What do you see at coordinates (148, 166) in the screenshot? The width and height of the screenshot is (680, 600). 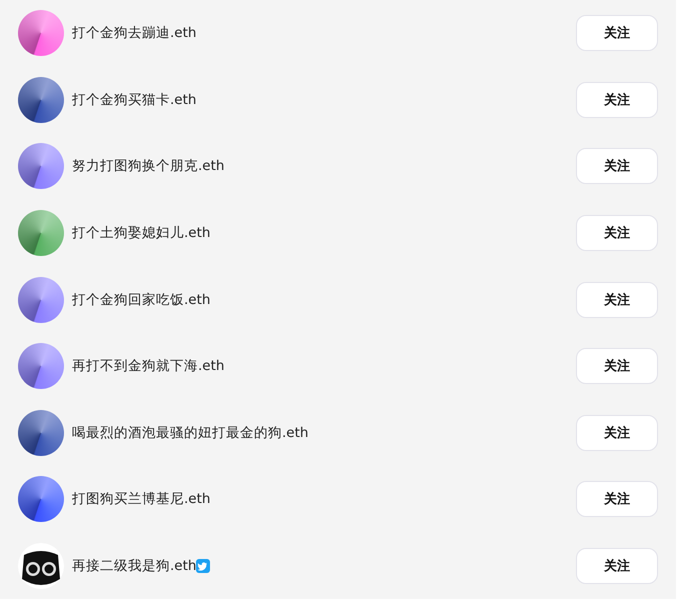 I see `user-name: 努力打图狗换个朋克.eth` at bounding box center [148, 166].